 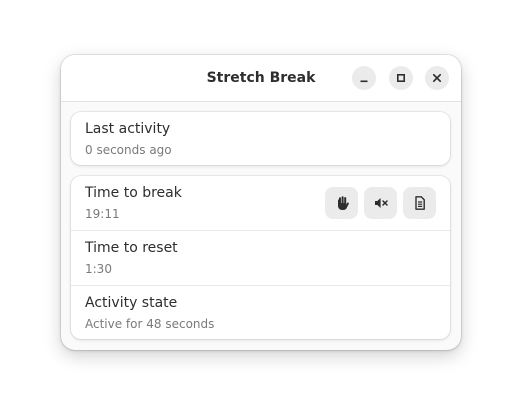 I want to click on maximize-icon, so click(x=401, y=78).